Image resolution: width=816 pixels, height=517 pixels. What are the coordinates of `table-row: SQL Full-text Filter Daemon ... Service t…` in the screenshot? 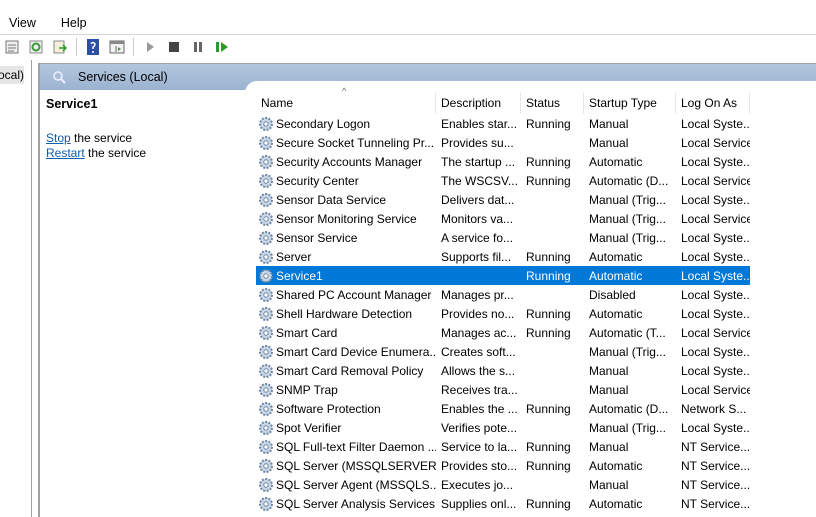 It's located at (503, 446).